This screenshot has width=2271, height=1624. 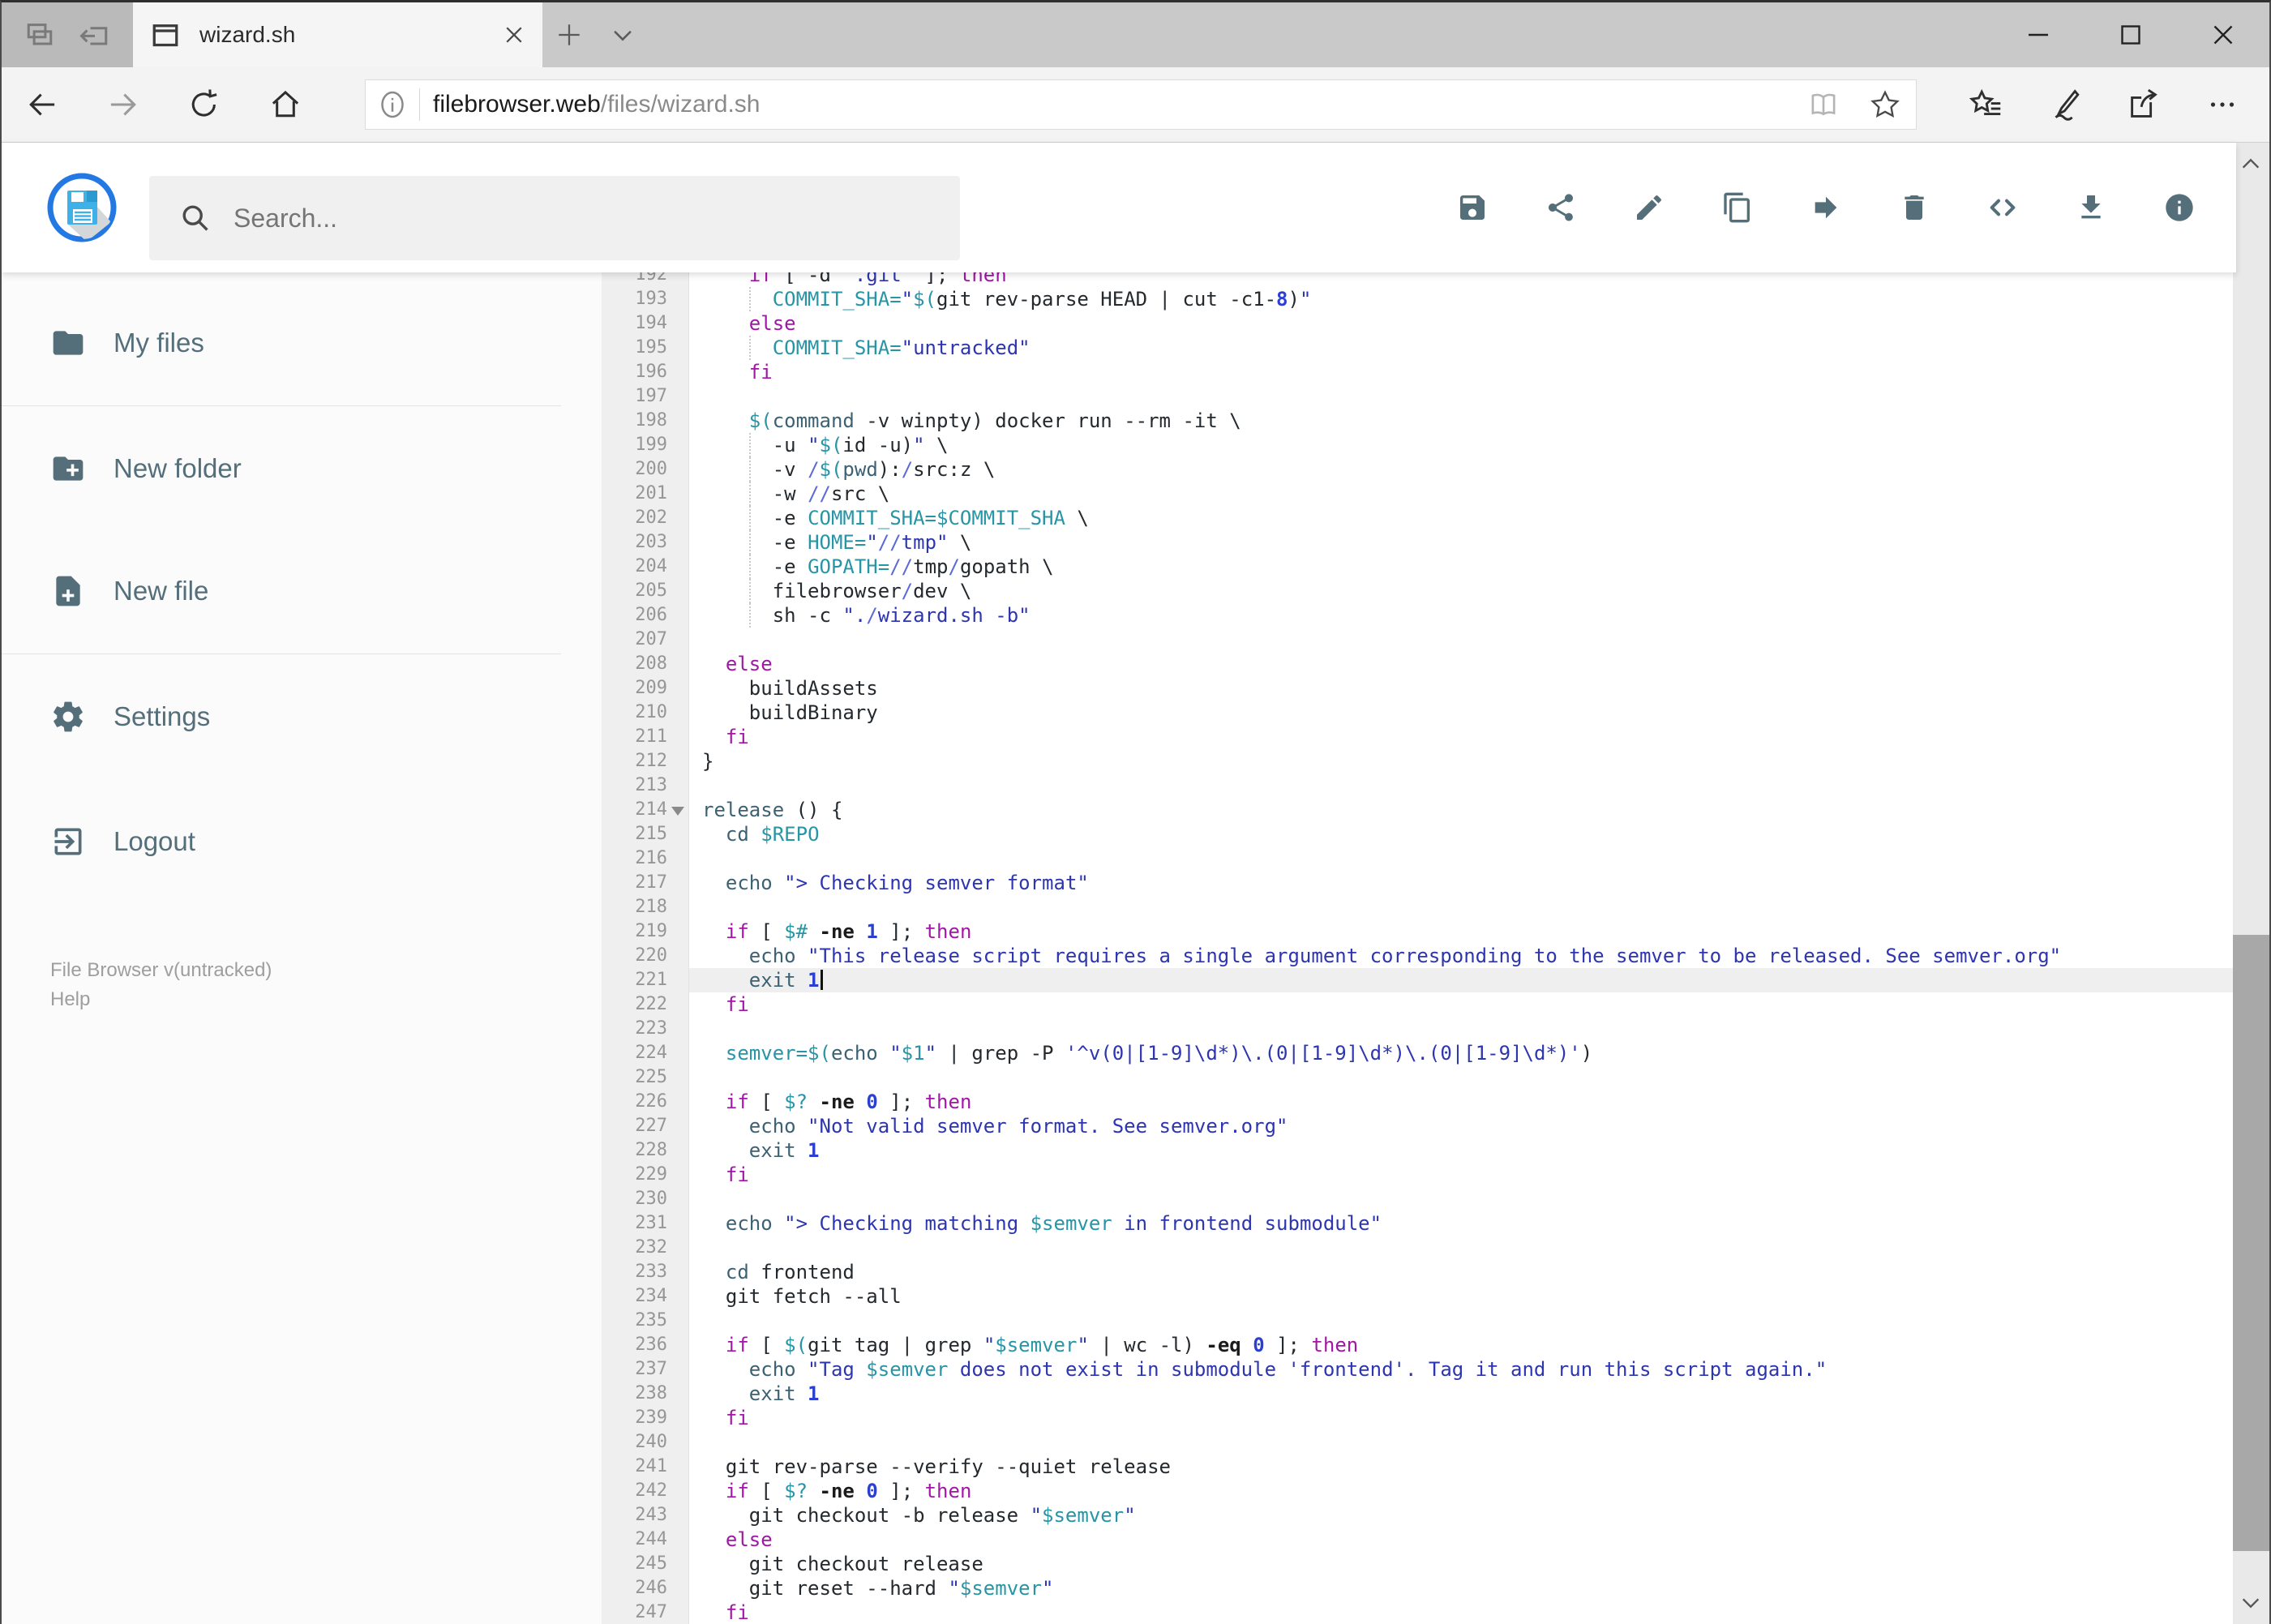 What do you see at coordinates (1418, 324) in the screenshot?
I see `code-line: 194 else` at bounding box center [1418, 324].